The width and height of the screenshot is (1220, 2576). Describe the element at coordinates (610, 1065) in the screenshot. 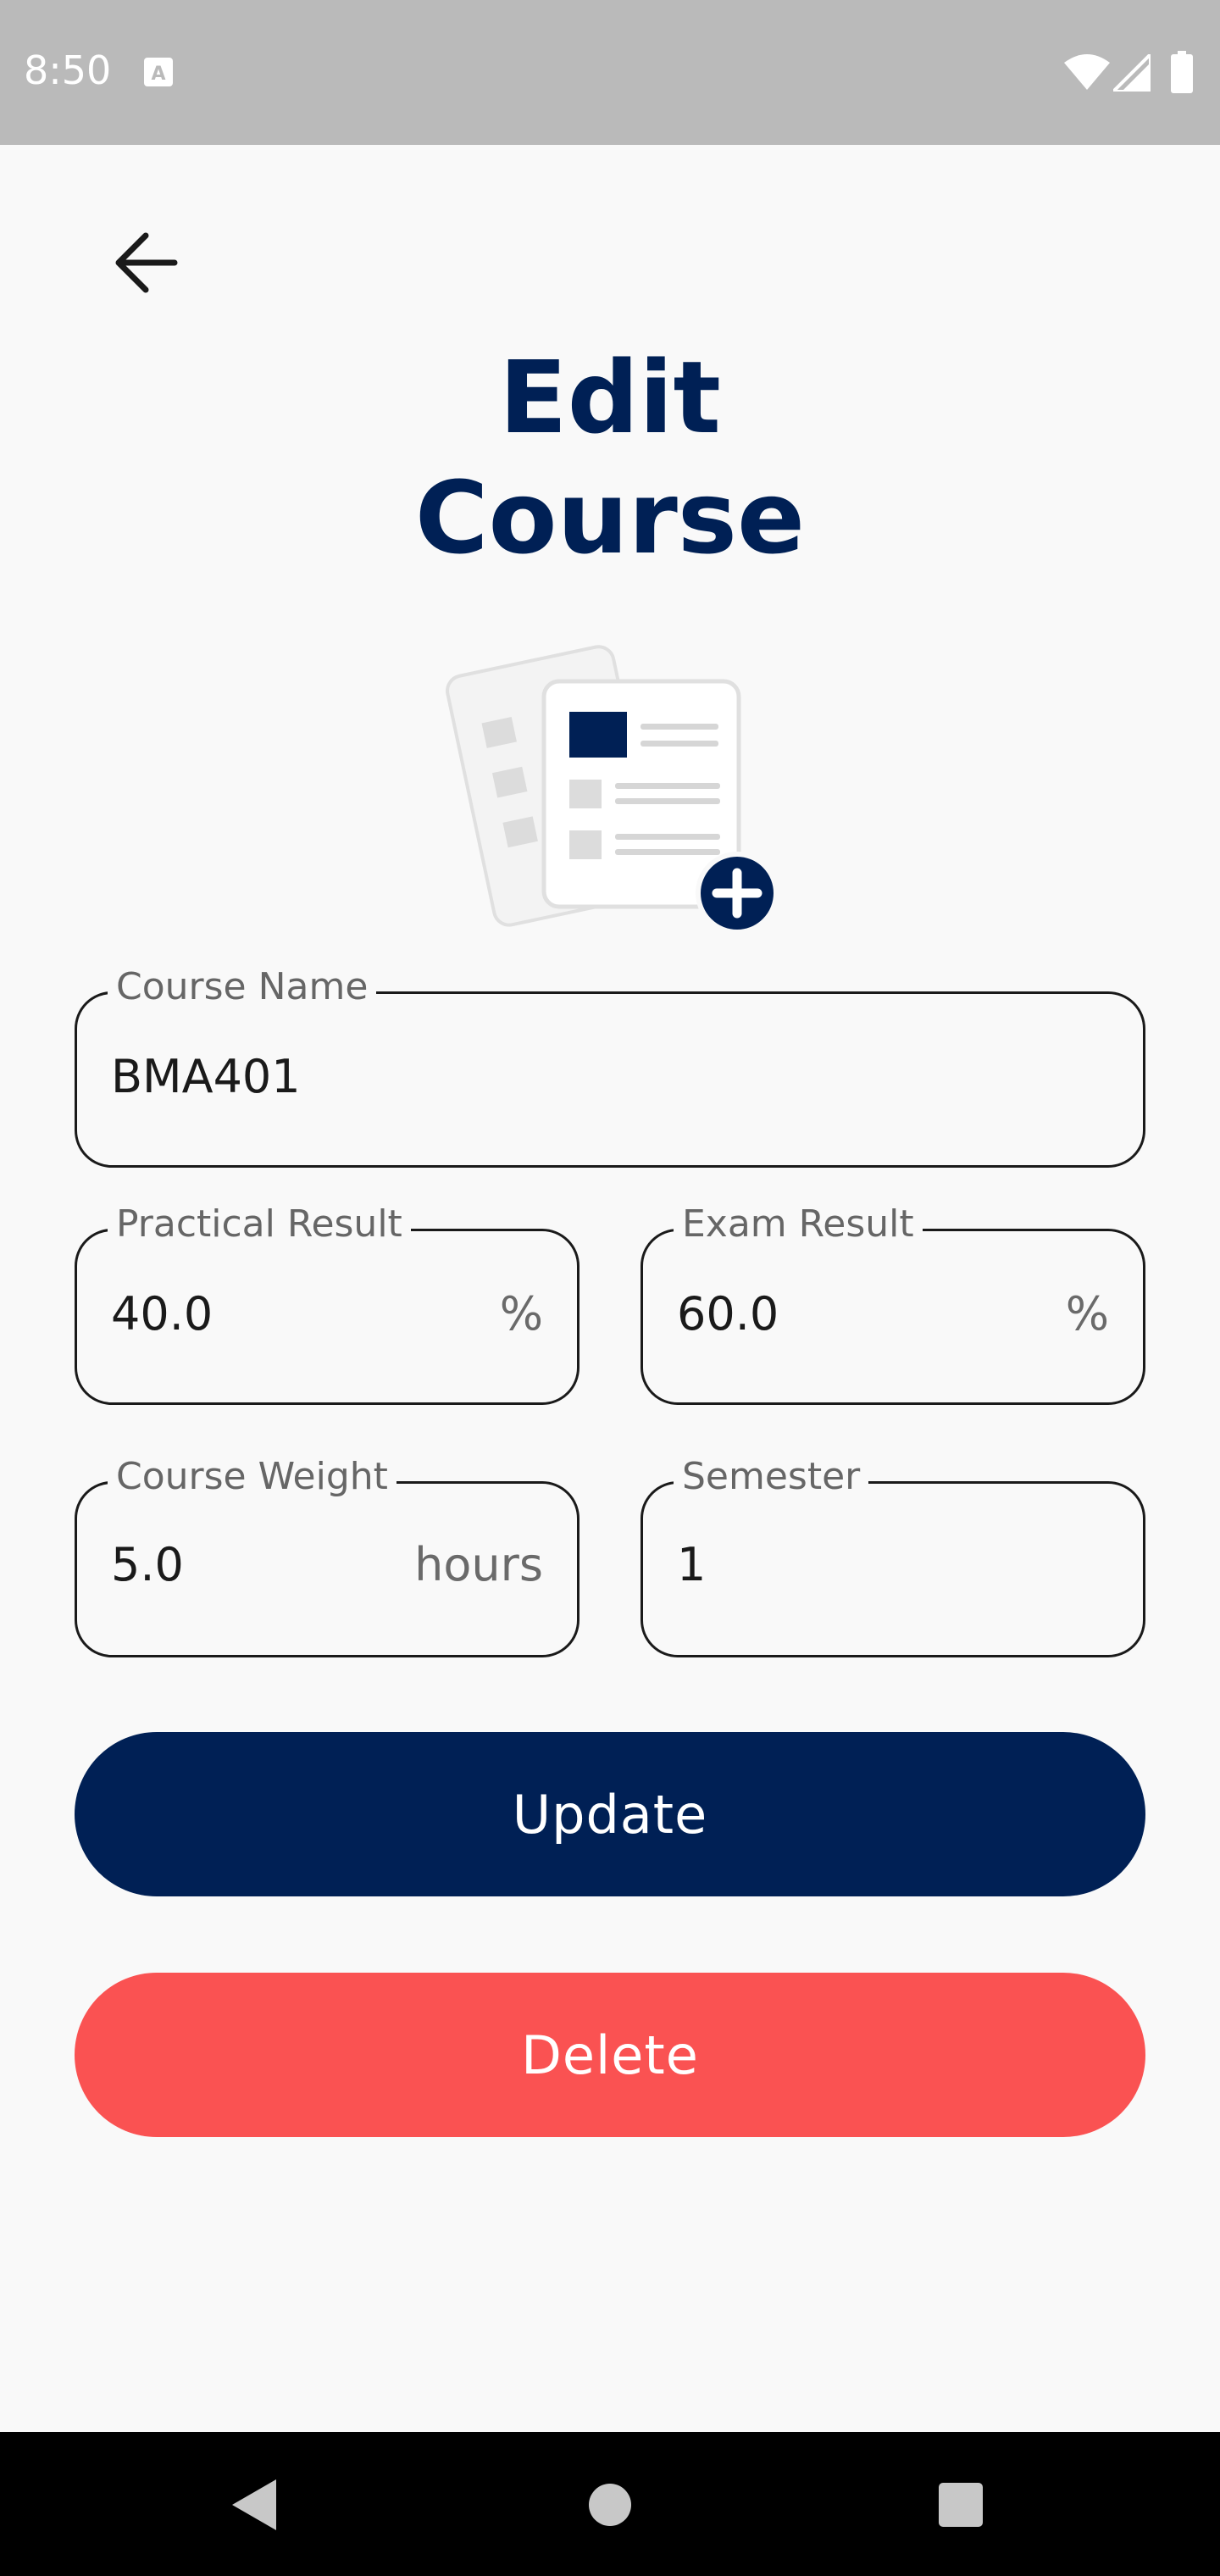

I see `course-name-field: Course Name BMA401` at that location.